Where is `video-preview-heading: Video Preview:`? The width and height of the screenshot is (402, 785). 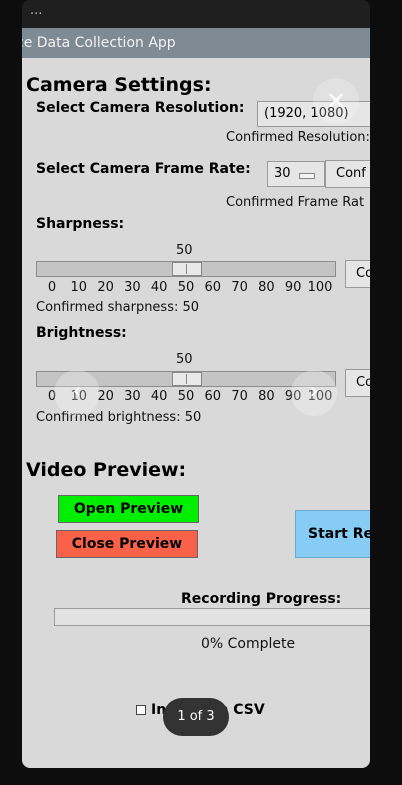
video-preview-heading: Video Preview: is located at coordinates (106, 470).